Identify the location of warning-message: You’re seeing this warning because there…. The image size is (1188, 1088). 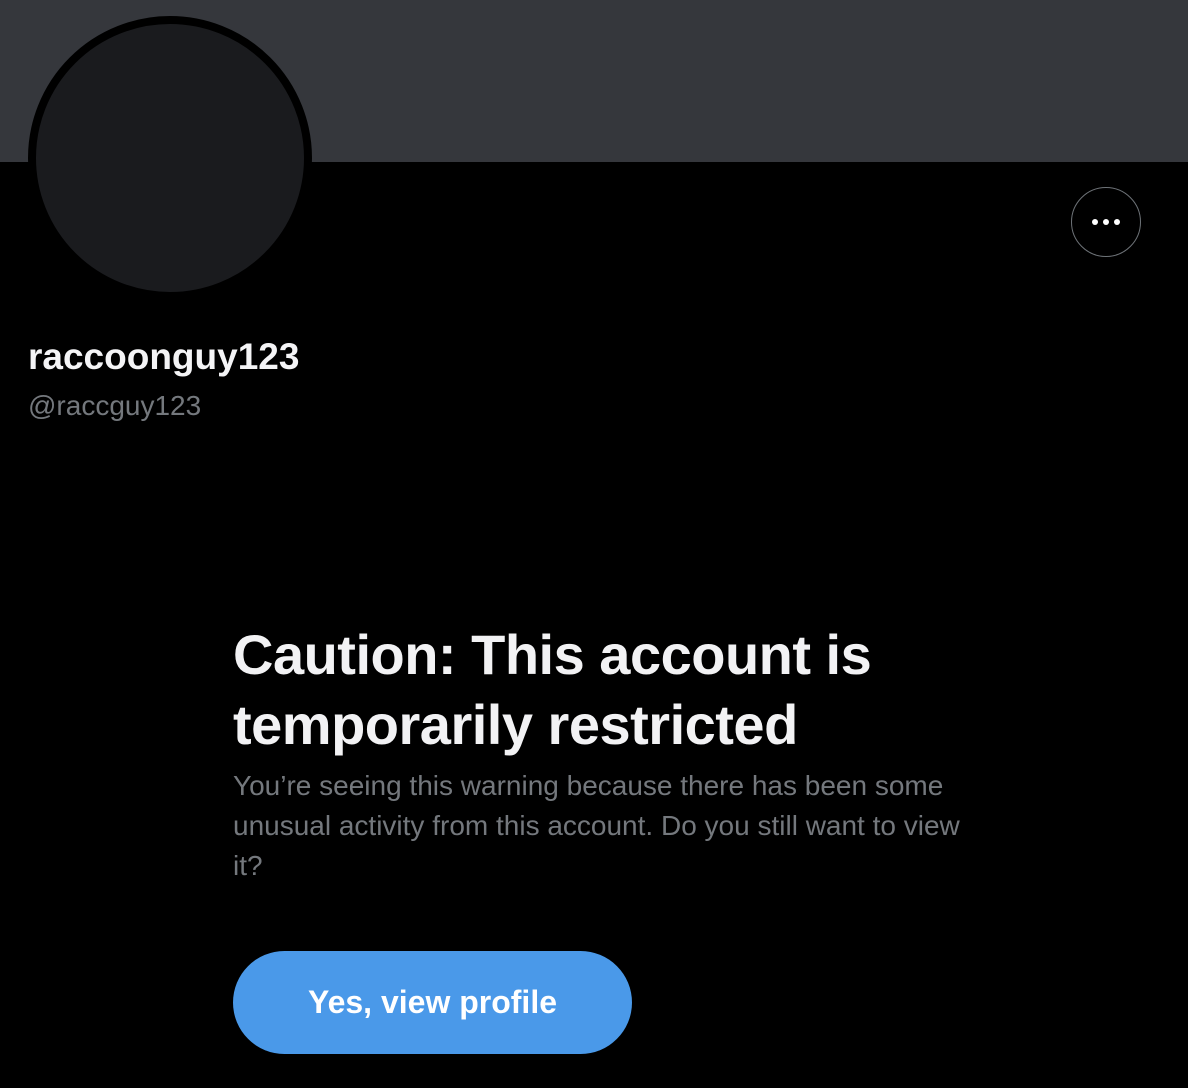
(596, 825).